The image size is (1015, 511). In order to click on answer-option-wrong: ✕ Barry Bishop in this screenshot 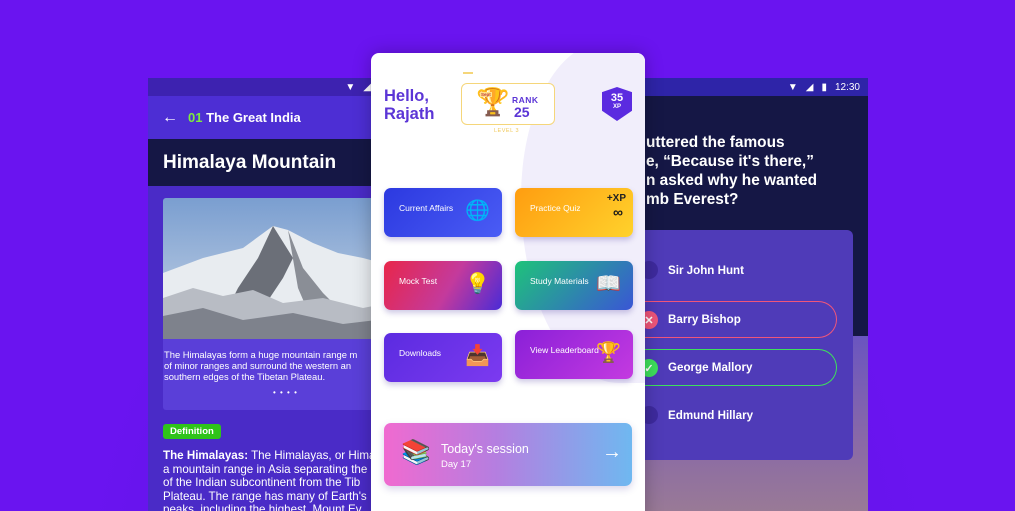, I will do `click(737, 319)`.